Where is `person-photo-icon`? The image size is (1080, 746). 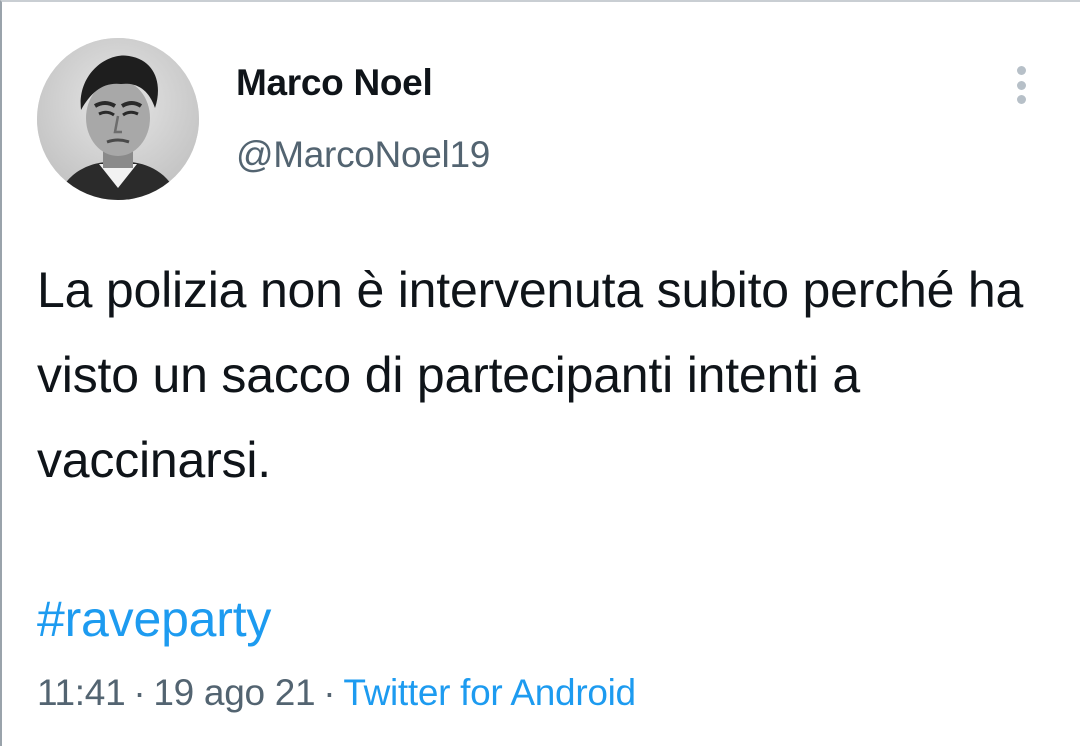 person-photo-icon is located at coordinates (118, 119).